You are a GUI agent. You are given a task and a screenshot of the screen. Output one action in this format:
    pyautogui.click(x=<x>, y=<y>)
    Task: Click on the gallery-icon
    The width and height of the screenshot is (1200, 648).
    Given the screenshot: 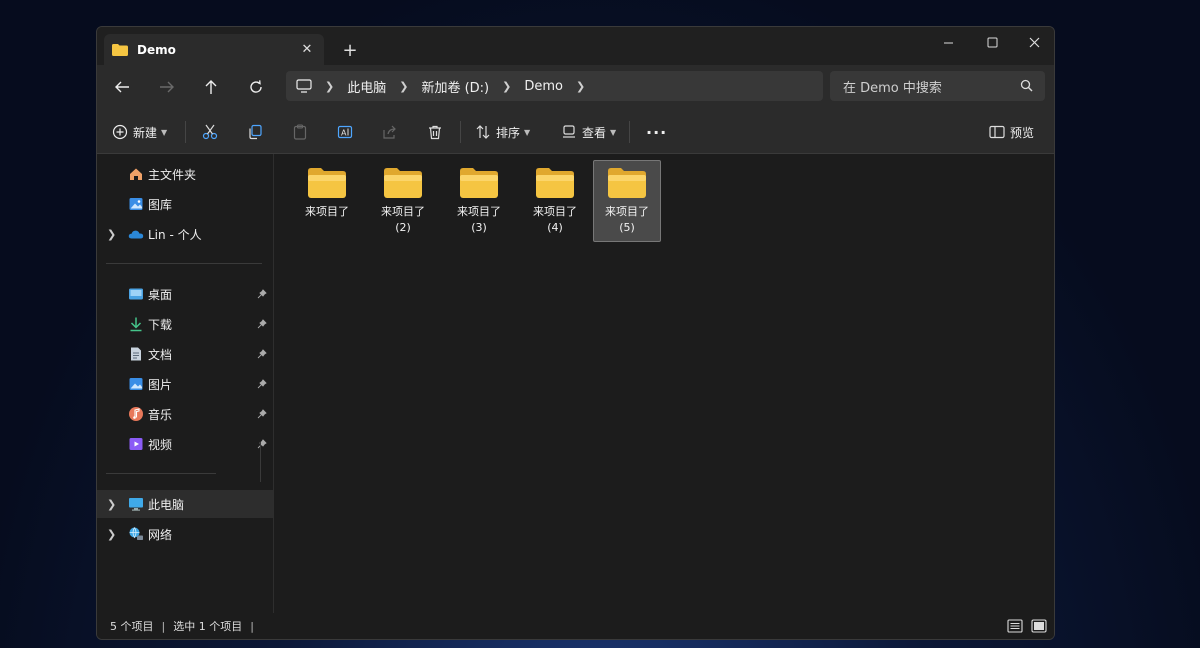 What is the action you would take?
    pyautogui.click(x=136, y=204)
    